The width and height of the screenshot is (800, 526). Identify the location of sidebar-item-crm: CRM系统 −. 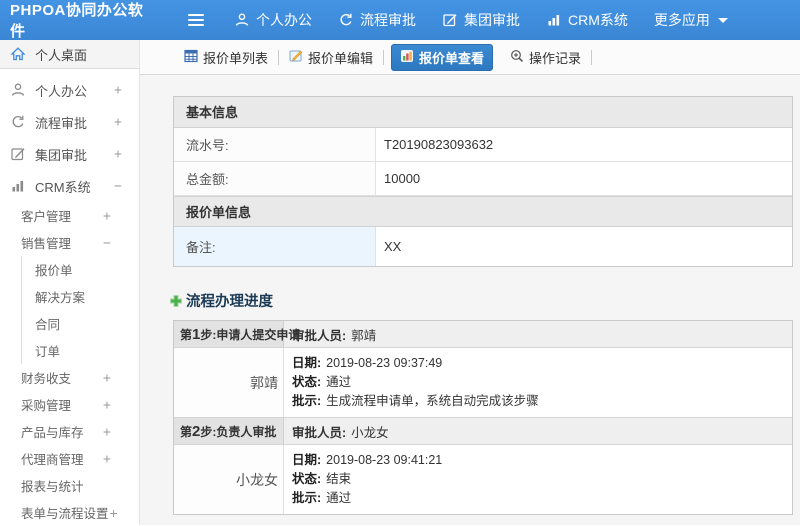
(69, 186).